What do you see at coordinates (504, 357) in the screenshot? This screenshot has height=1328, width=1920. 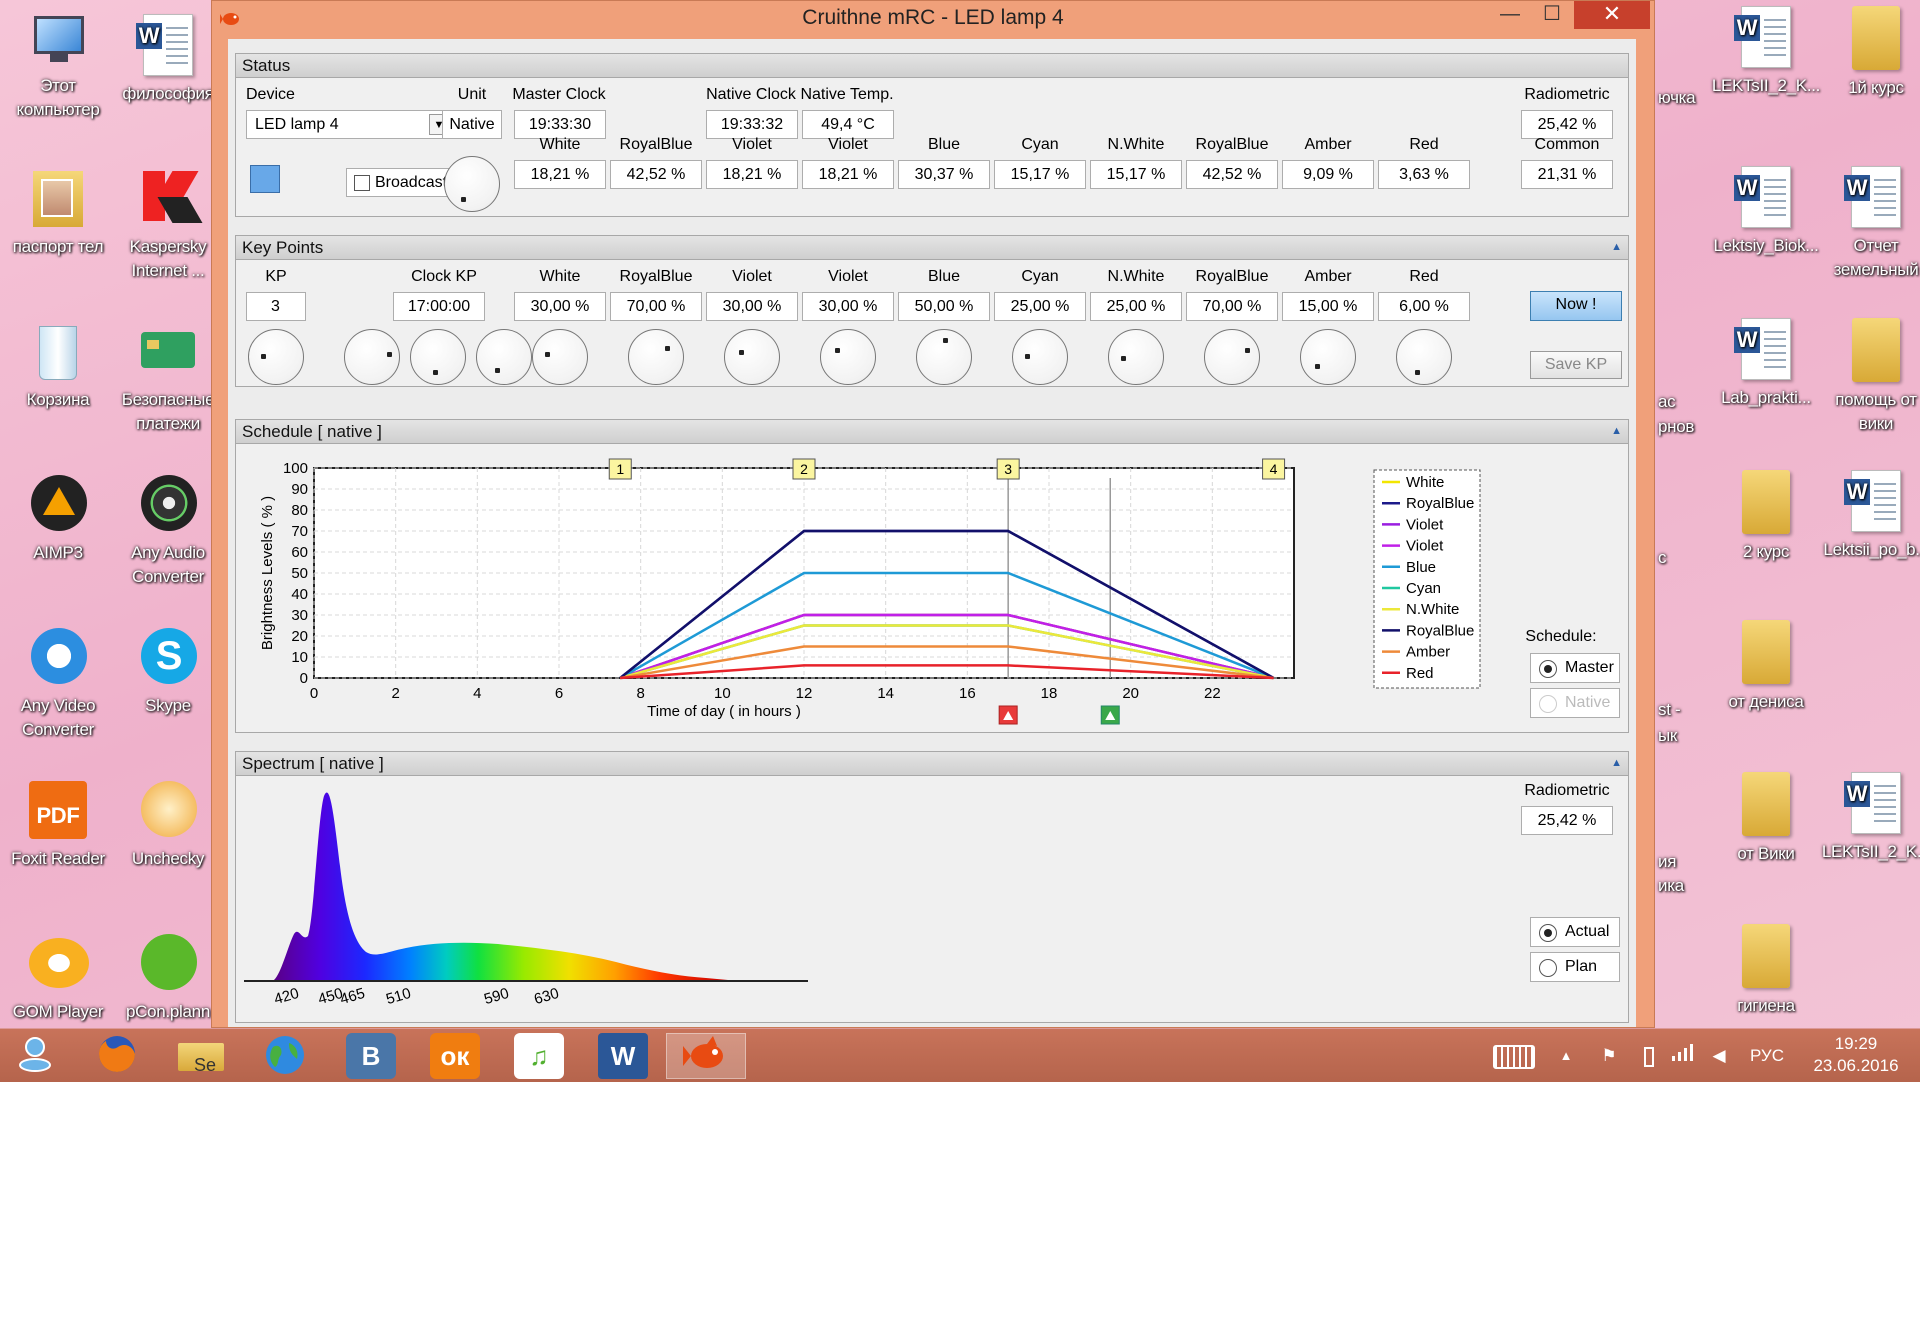 I see `second-knob` at bounding box center [504, 357].